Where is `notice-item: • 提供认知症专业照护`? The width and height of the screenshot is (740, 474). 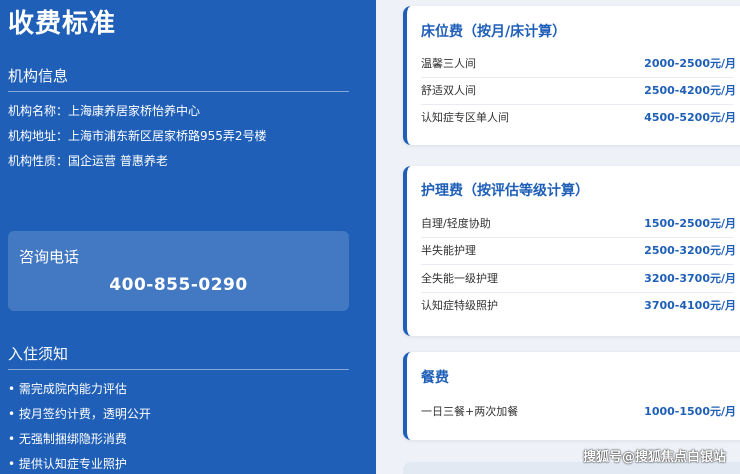 notice-item: • 提供认知症专业照护 is located at coordinates (67, 464).